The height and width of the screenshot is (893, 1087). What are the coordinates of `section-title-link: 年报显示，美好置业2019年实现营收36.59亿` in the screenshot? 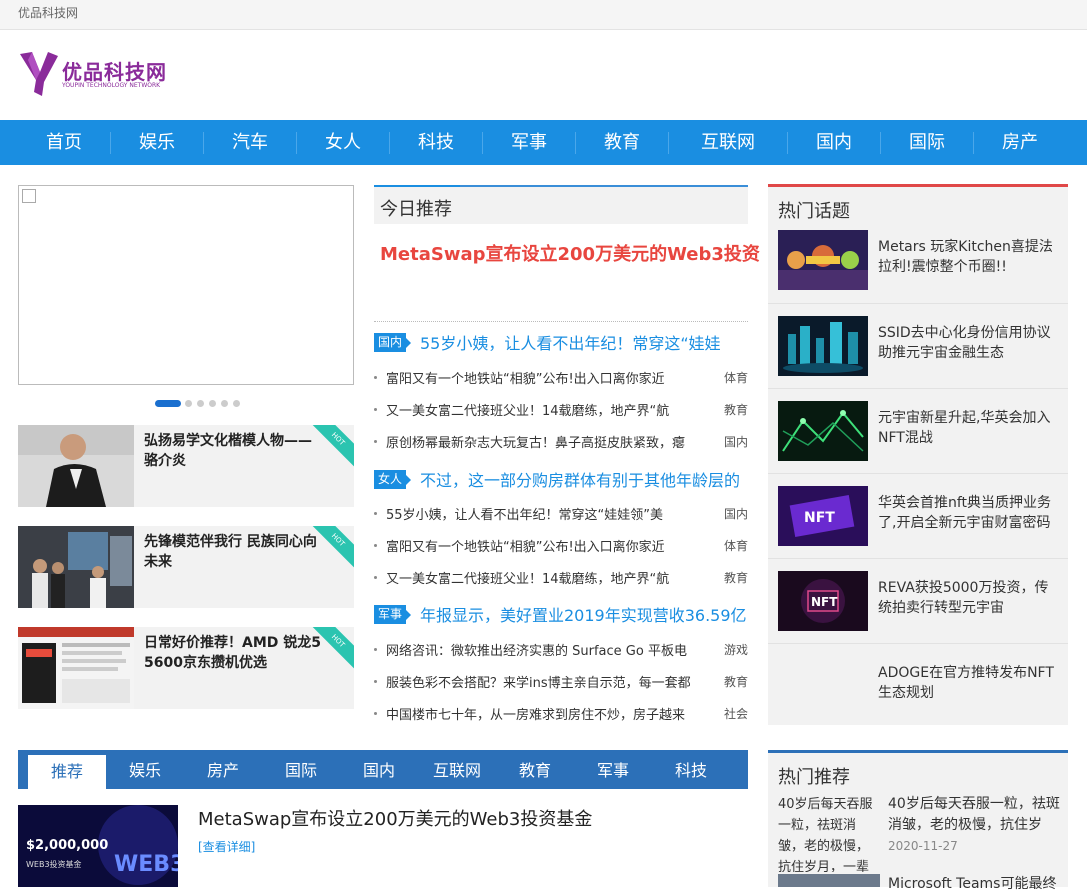 It's located at (583, 614).